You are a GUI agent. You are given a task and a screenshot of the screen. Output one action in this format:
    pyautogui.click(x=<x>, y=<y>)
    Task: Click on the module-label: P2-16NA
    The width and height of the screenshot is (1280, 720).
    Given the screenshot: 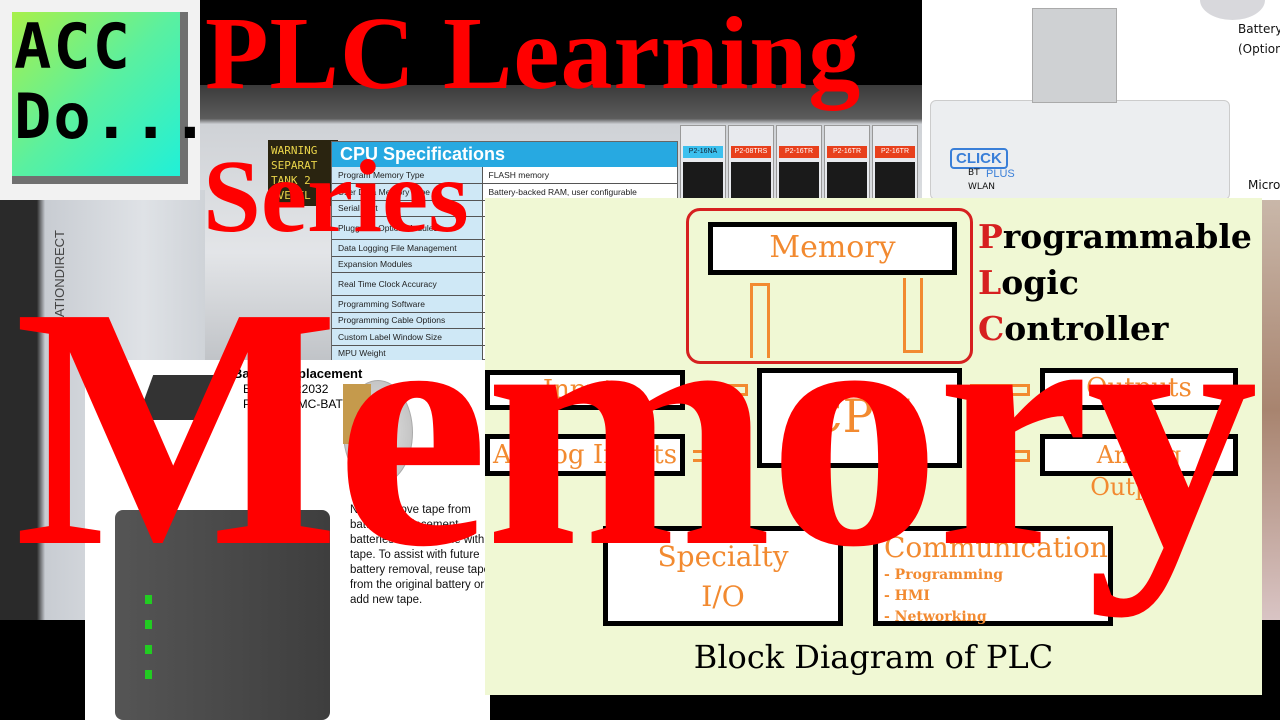 What is the action you would take?
    pyautogui.click(x=703, y=152)
    